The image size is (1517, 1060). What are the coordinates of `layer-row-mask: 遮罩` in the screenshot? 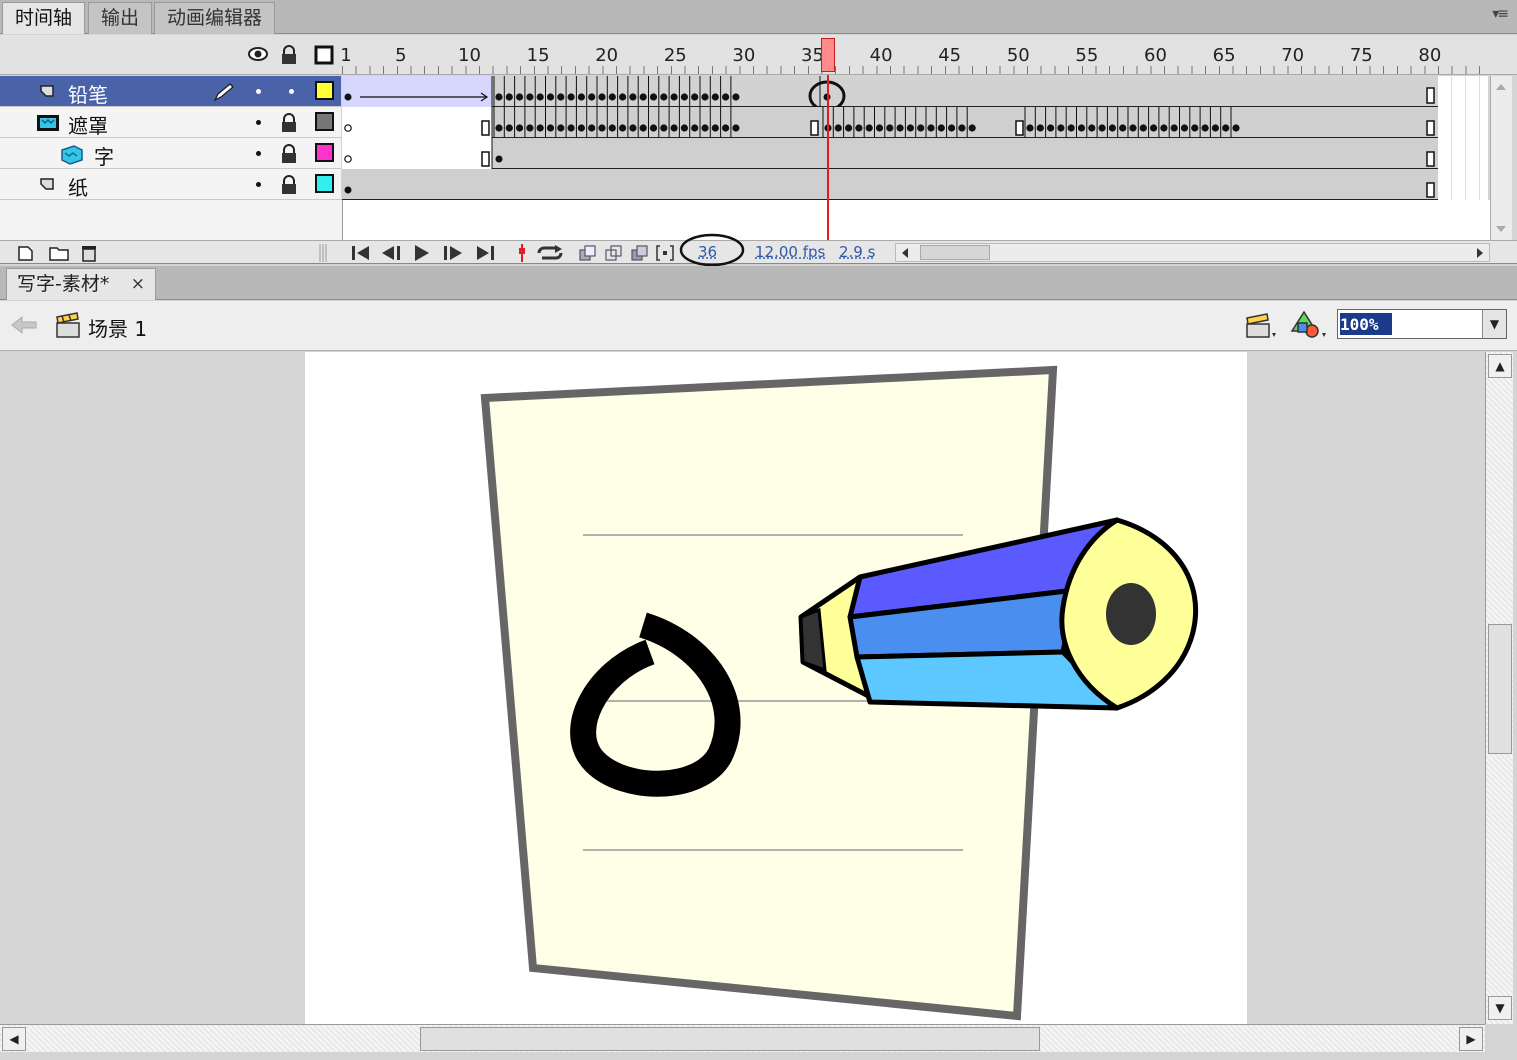 It's located at (758, 122).